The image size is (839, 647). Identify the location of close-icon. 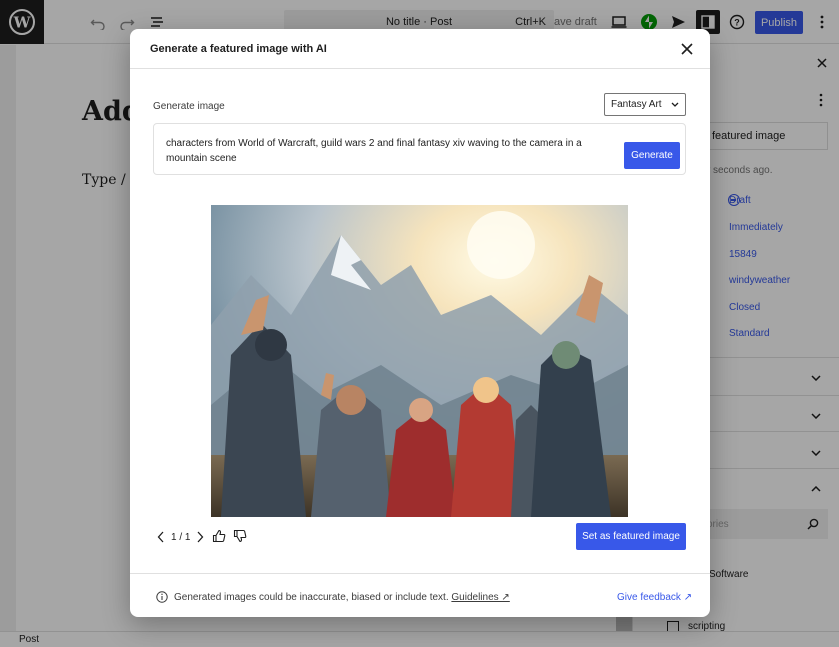
(687, 49).